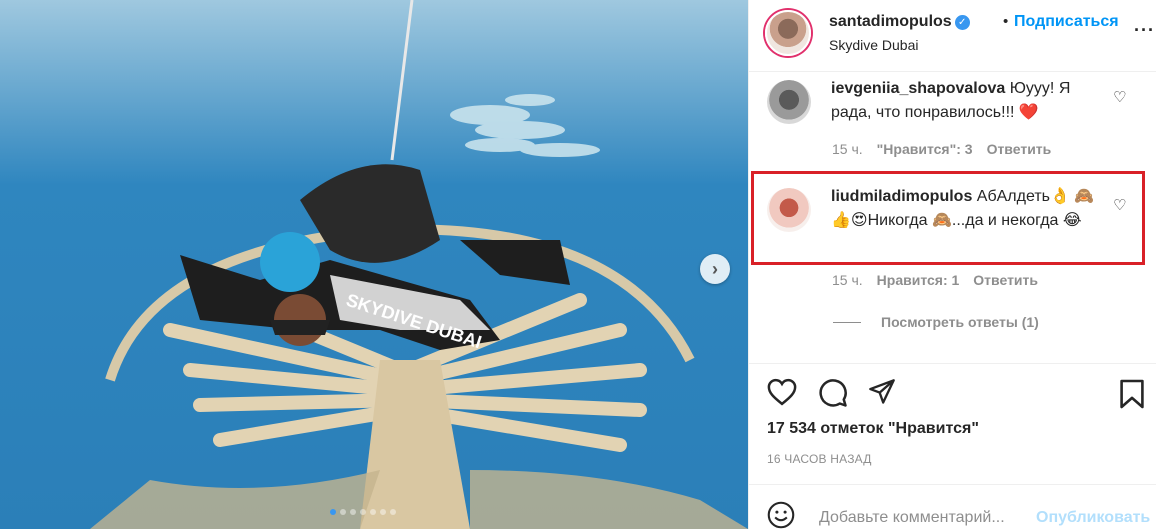 The height and width of the screenshot is (529, 1156). What do you see at coordinates (882, 392) in the screenshot?
I see `share-icon` at bounding box center [882, 392].